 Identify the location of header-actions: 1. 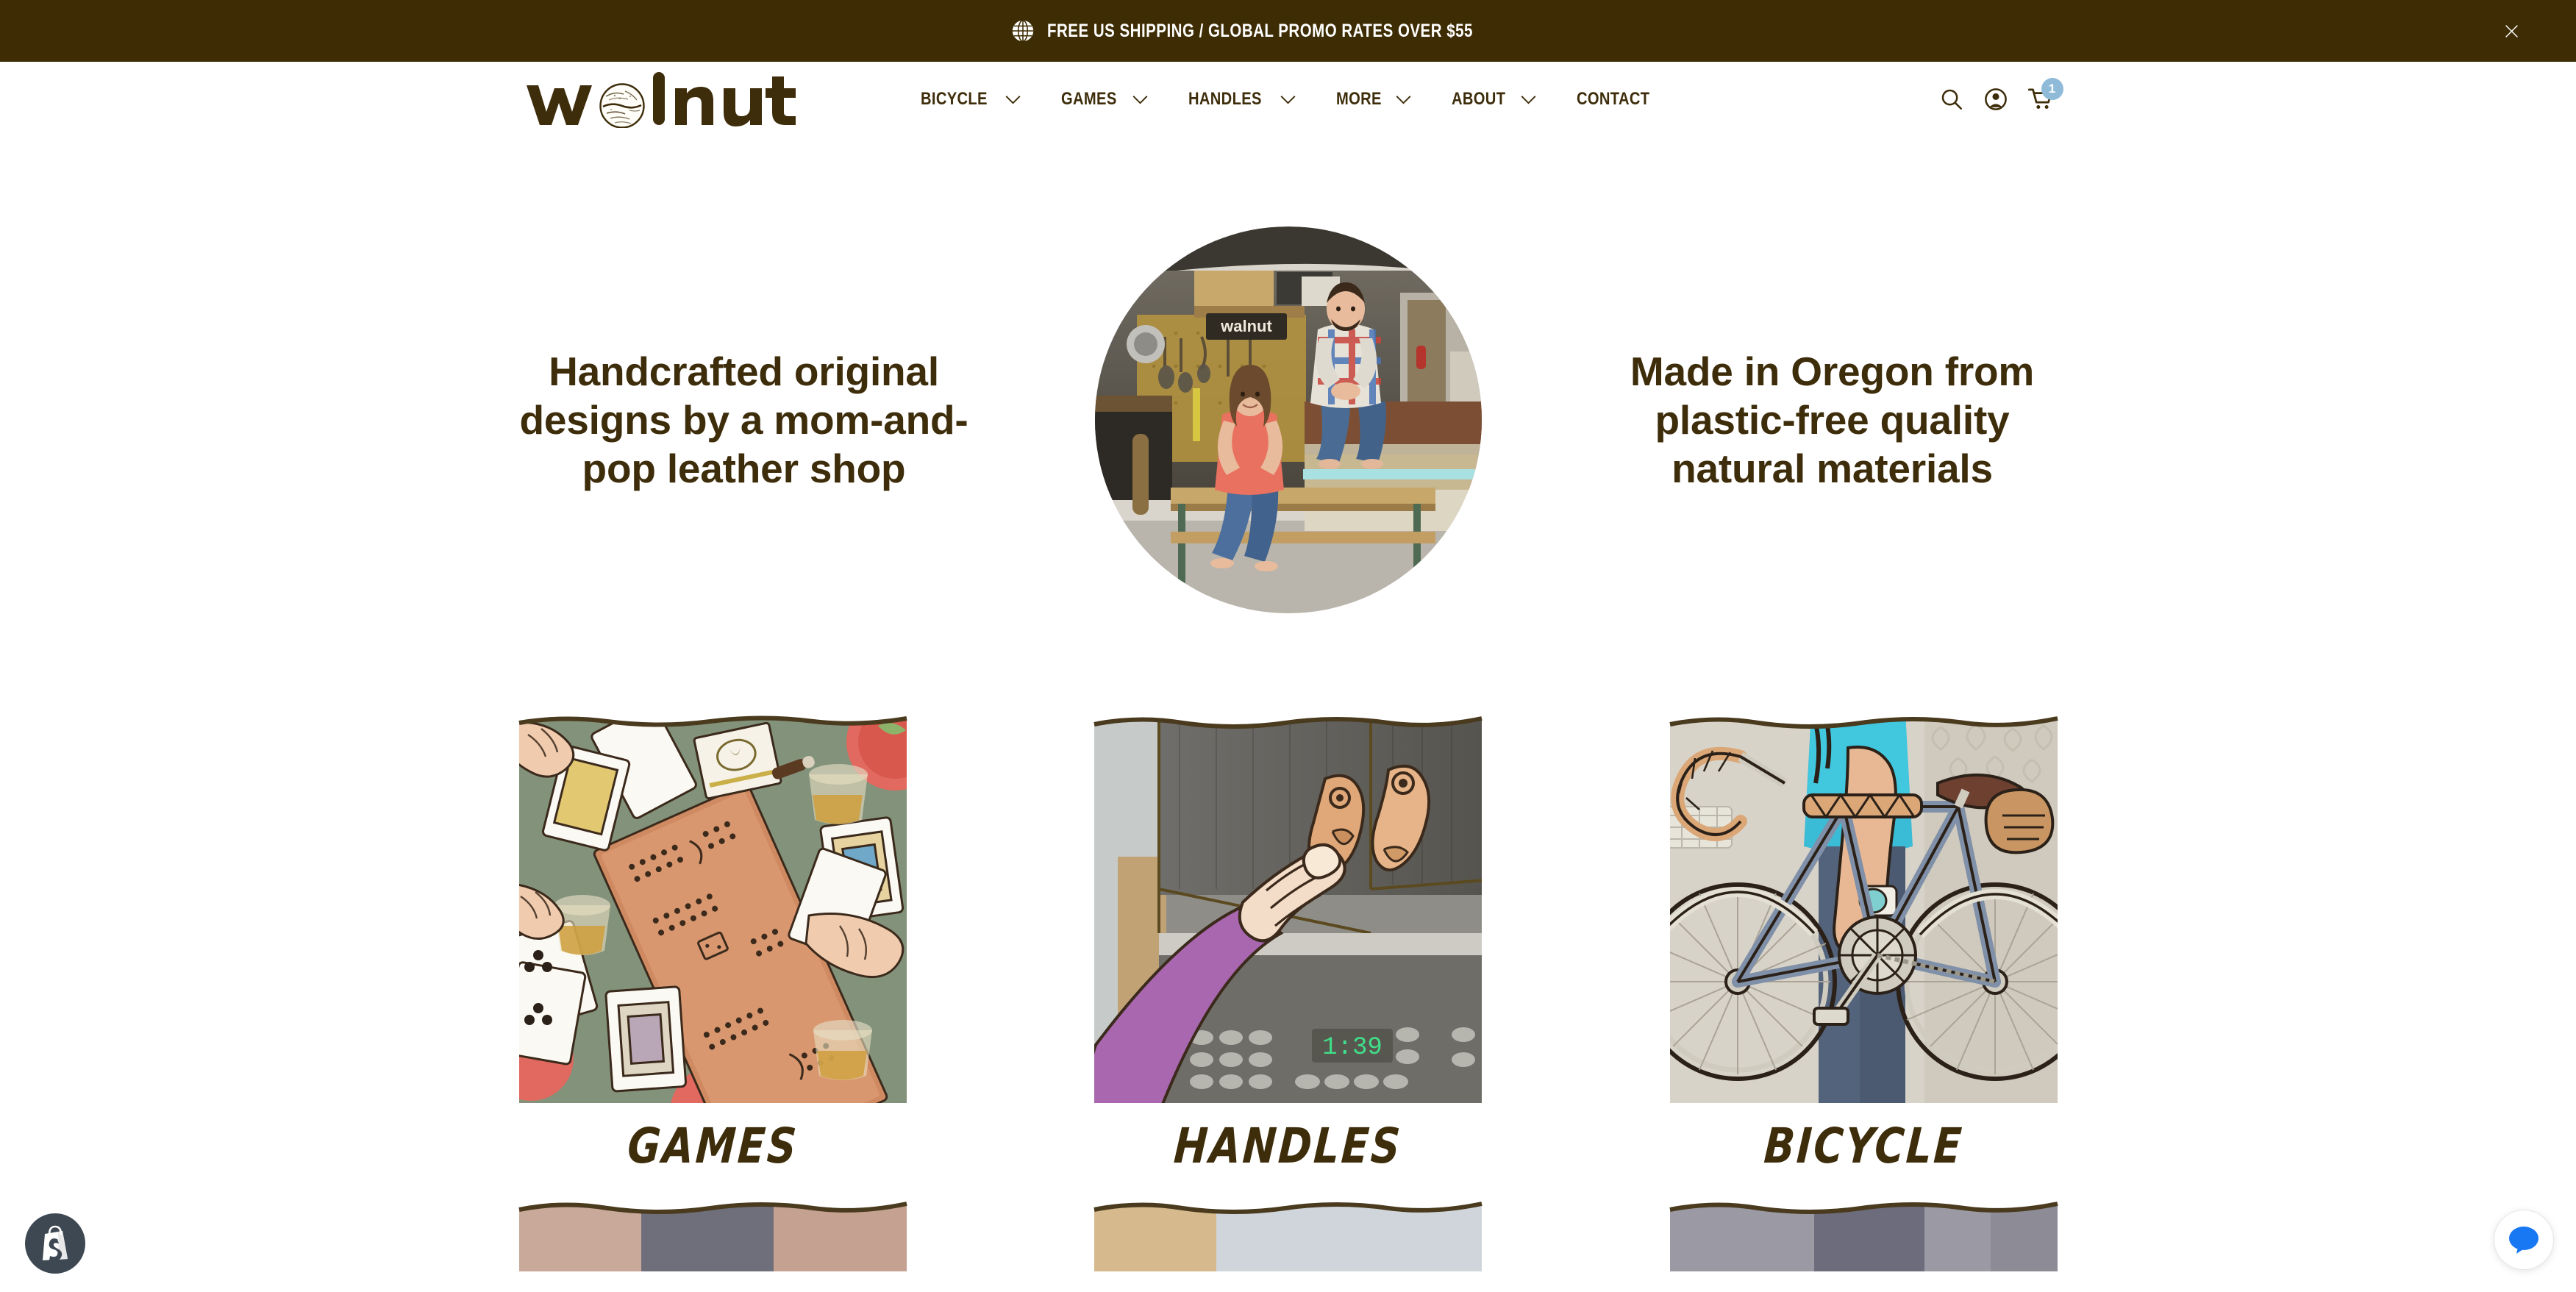
(2001, 94).